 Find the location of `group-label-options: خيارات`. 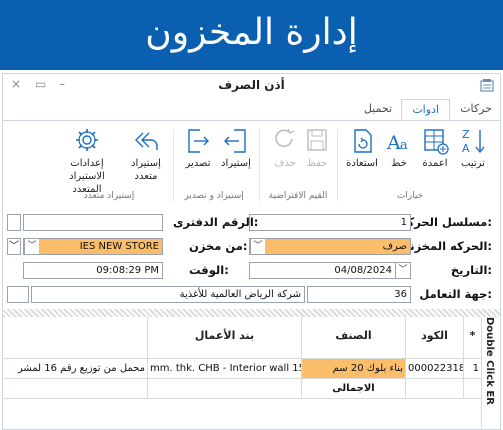

group-label-options: خيارات is located at coordinates (410, 196).